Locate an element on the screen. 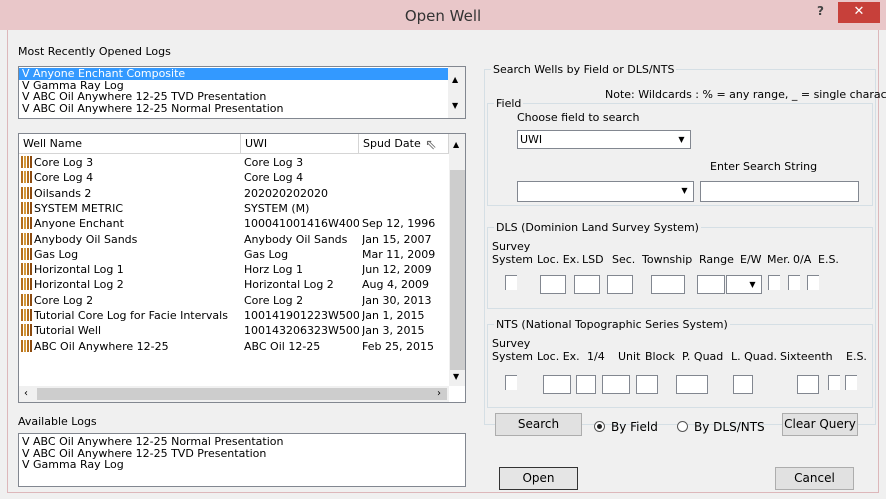 This screenshot has height=499, width=886. dls-system-field is located at coordinates (511, 282).